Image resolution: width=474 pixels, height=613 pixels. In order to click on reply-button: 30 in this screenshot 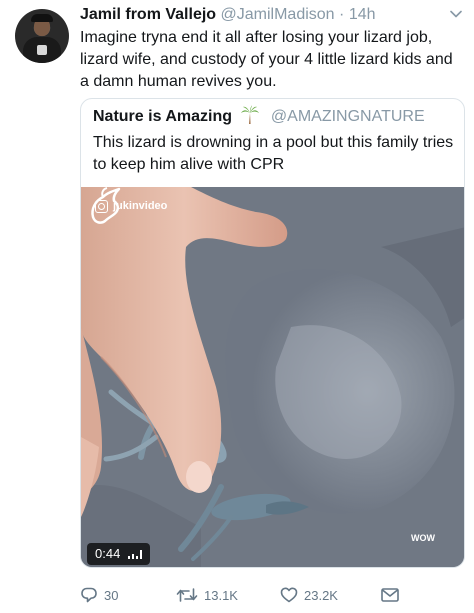, I will do `click(99, 595)`.